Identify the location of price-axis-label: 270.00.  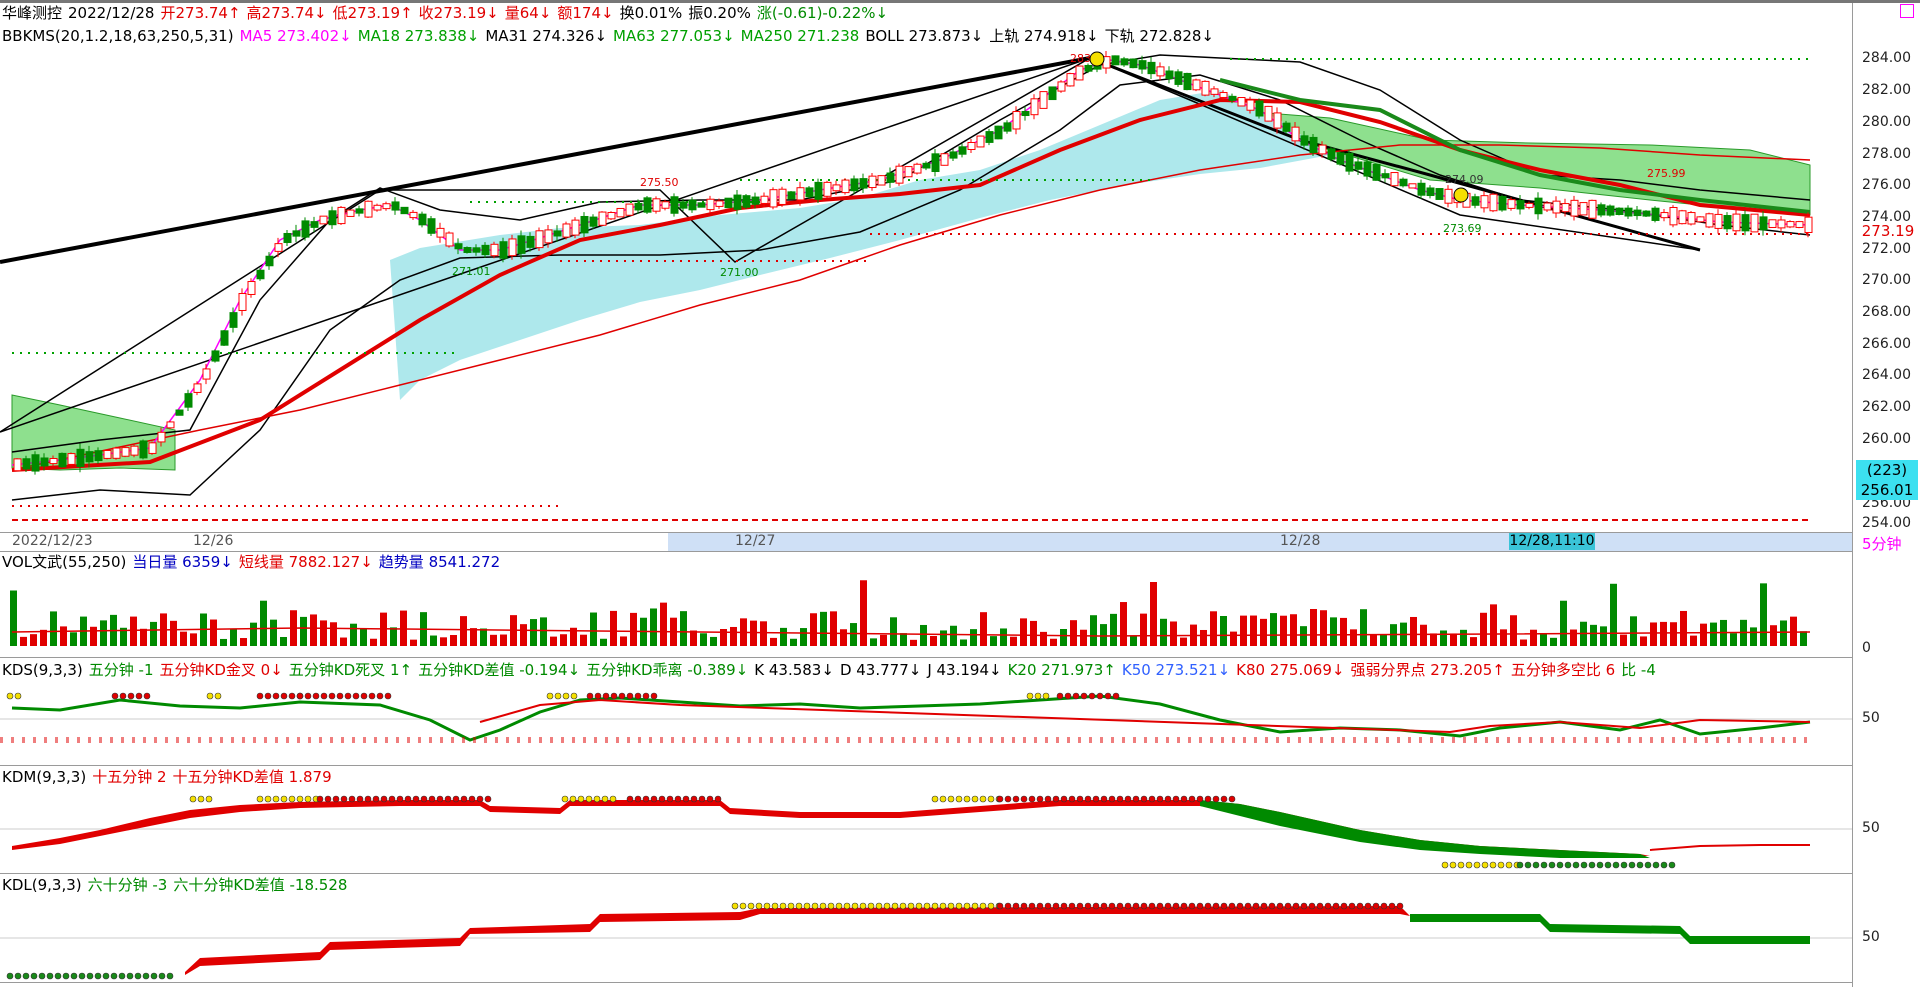
(1886, 280).